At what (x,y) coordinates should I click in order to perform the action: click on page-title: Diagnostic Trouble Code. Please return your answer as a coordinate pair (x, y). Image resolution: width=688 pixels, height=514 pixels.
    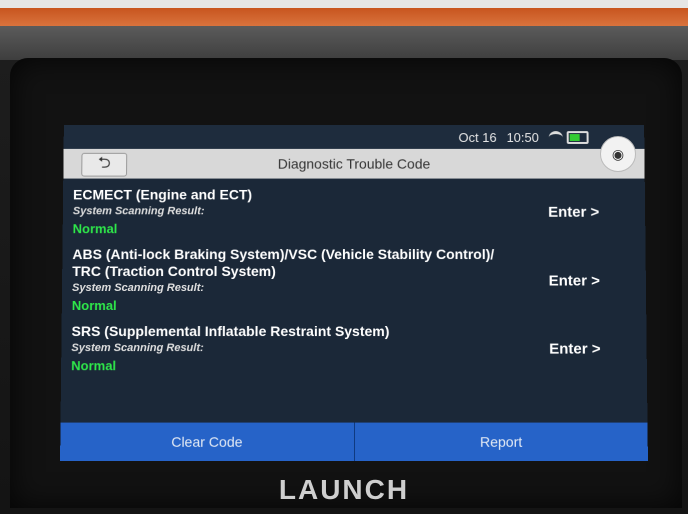
    Looking at the image, I should click on (354, 163).